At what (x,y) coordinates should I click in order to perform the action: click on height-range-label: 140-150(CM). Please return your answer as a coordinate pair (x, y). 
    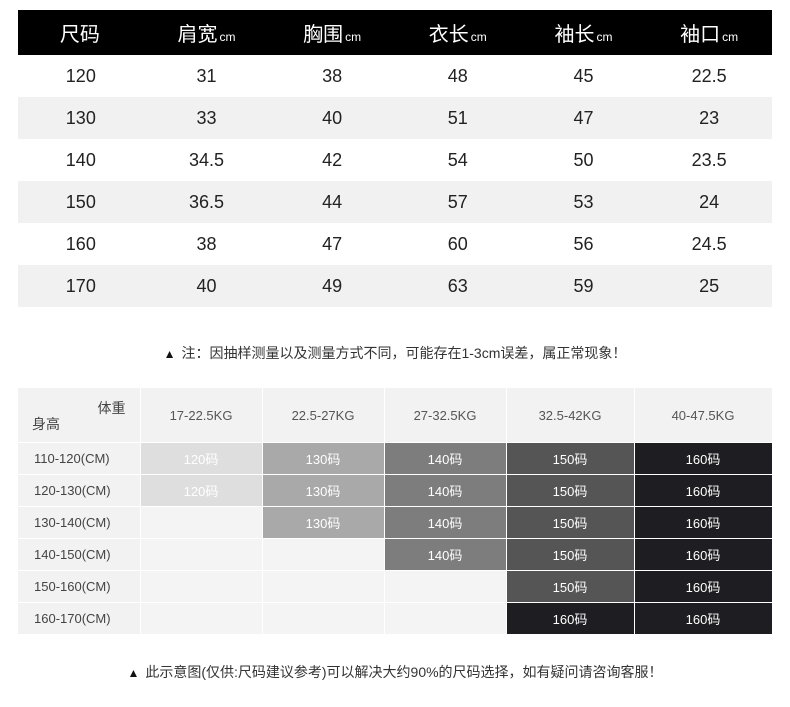
    Looking at the image, I should click on (79, 554).